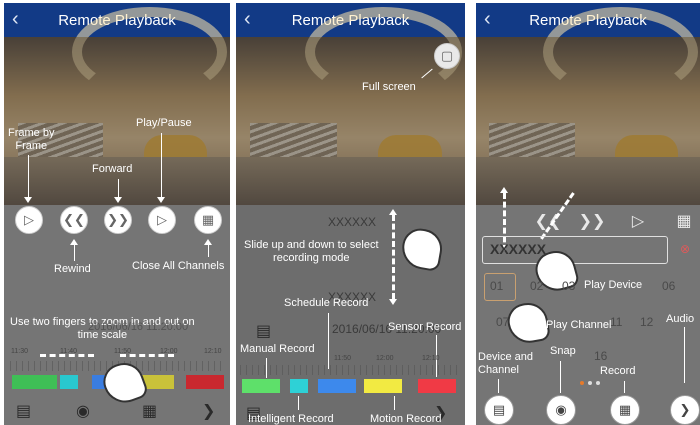  I want to click on channel-number: 12, so click(646, 322).